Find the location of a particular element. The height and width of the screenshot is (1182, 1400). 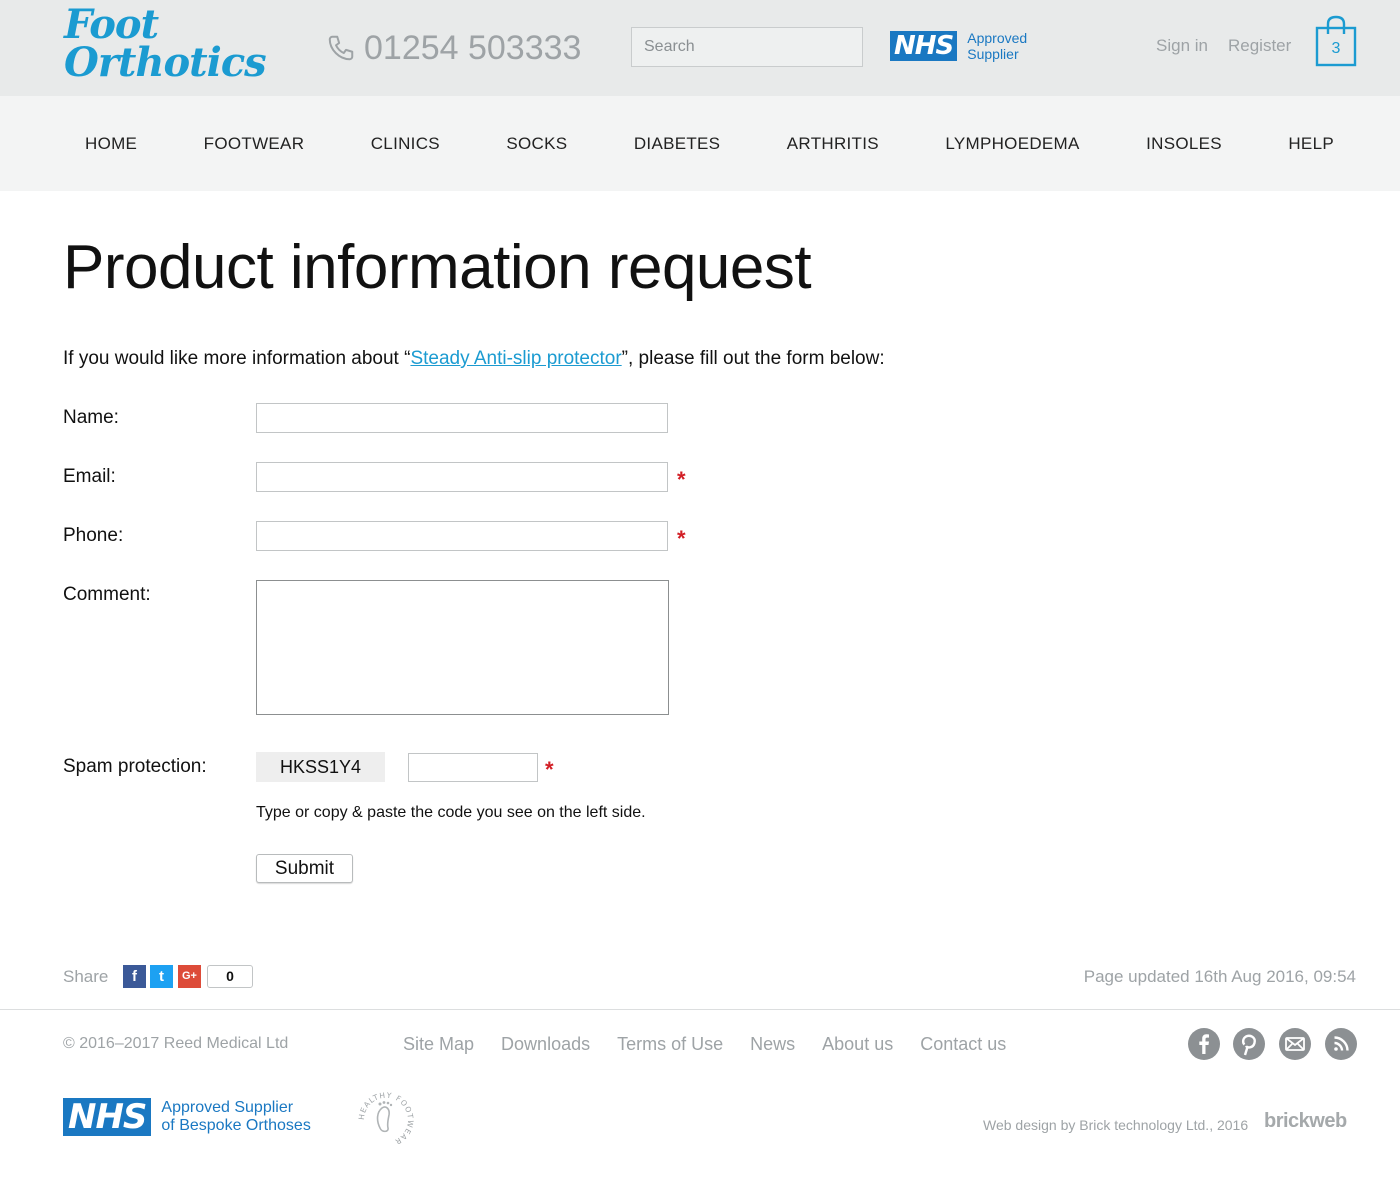

footer-divider is located at coordinates (700, 1009).